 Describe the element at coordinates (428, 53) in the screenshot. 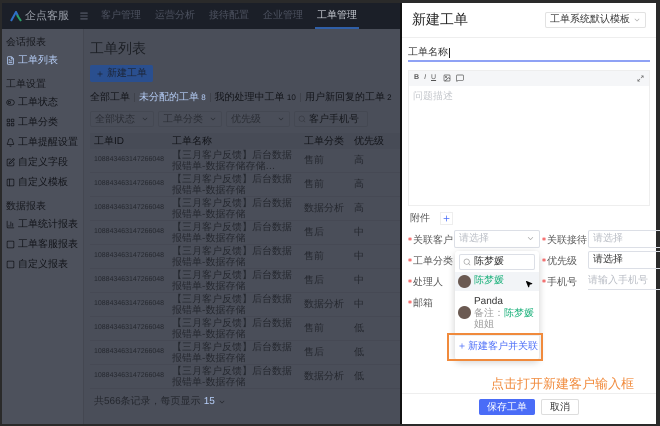

I see `ticket-name-value: 工单名称` at that location.